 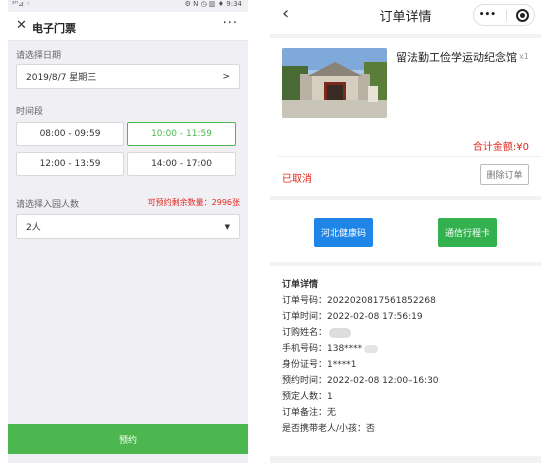 I want to click on dropdown-icon: ▼, so click(x=227, y=226).